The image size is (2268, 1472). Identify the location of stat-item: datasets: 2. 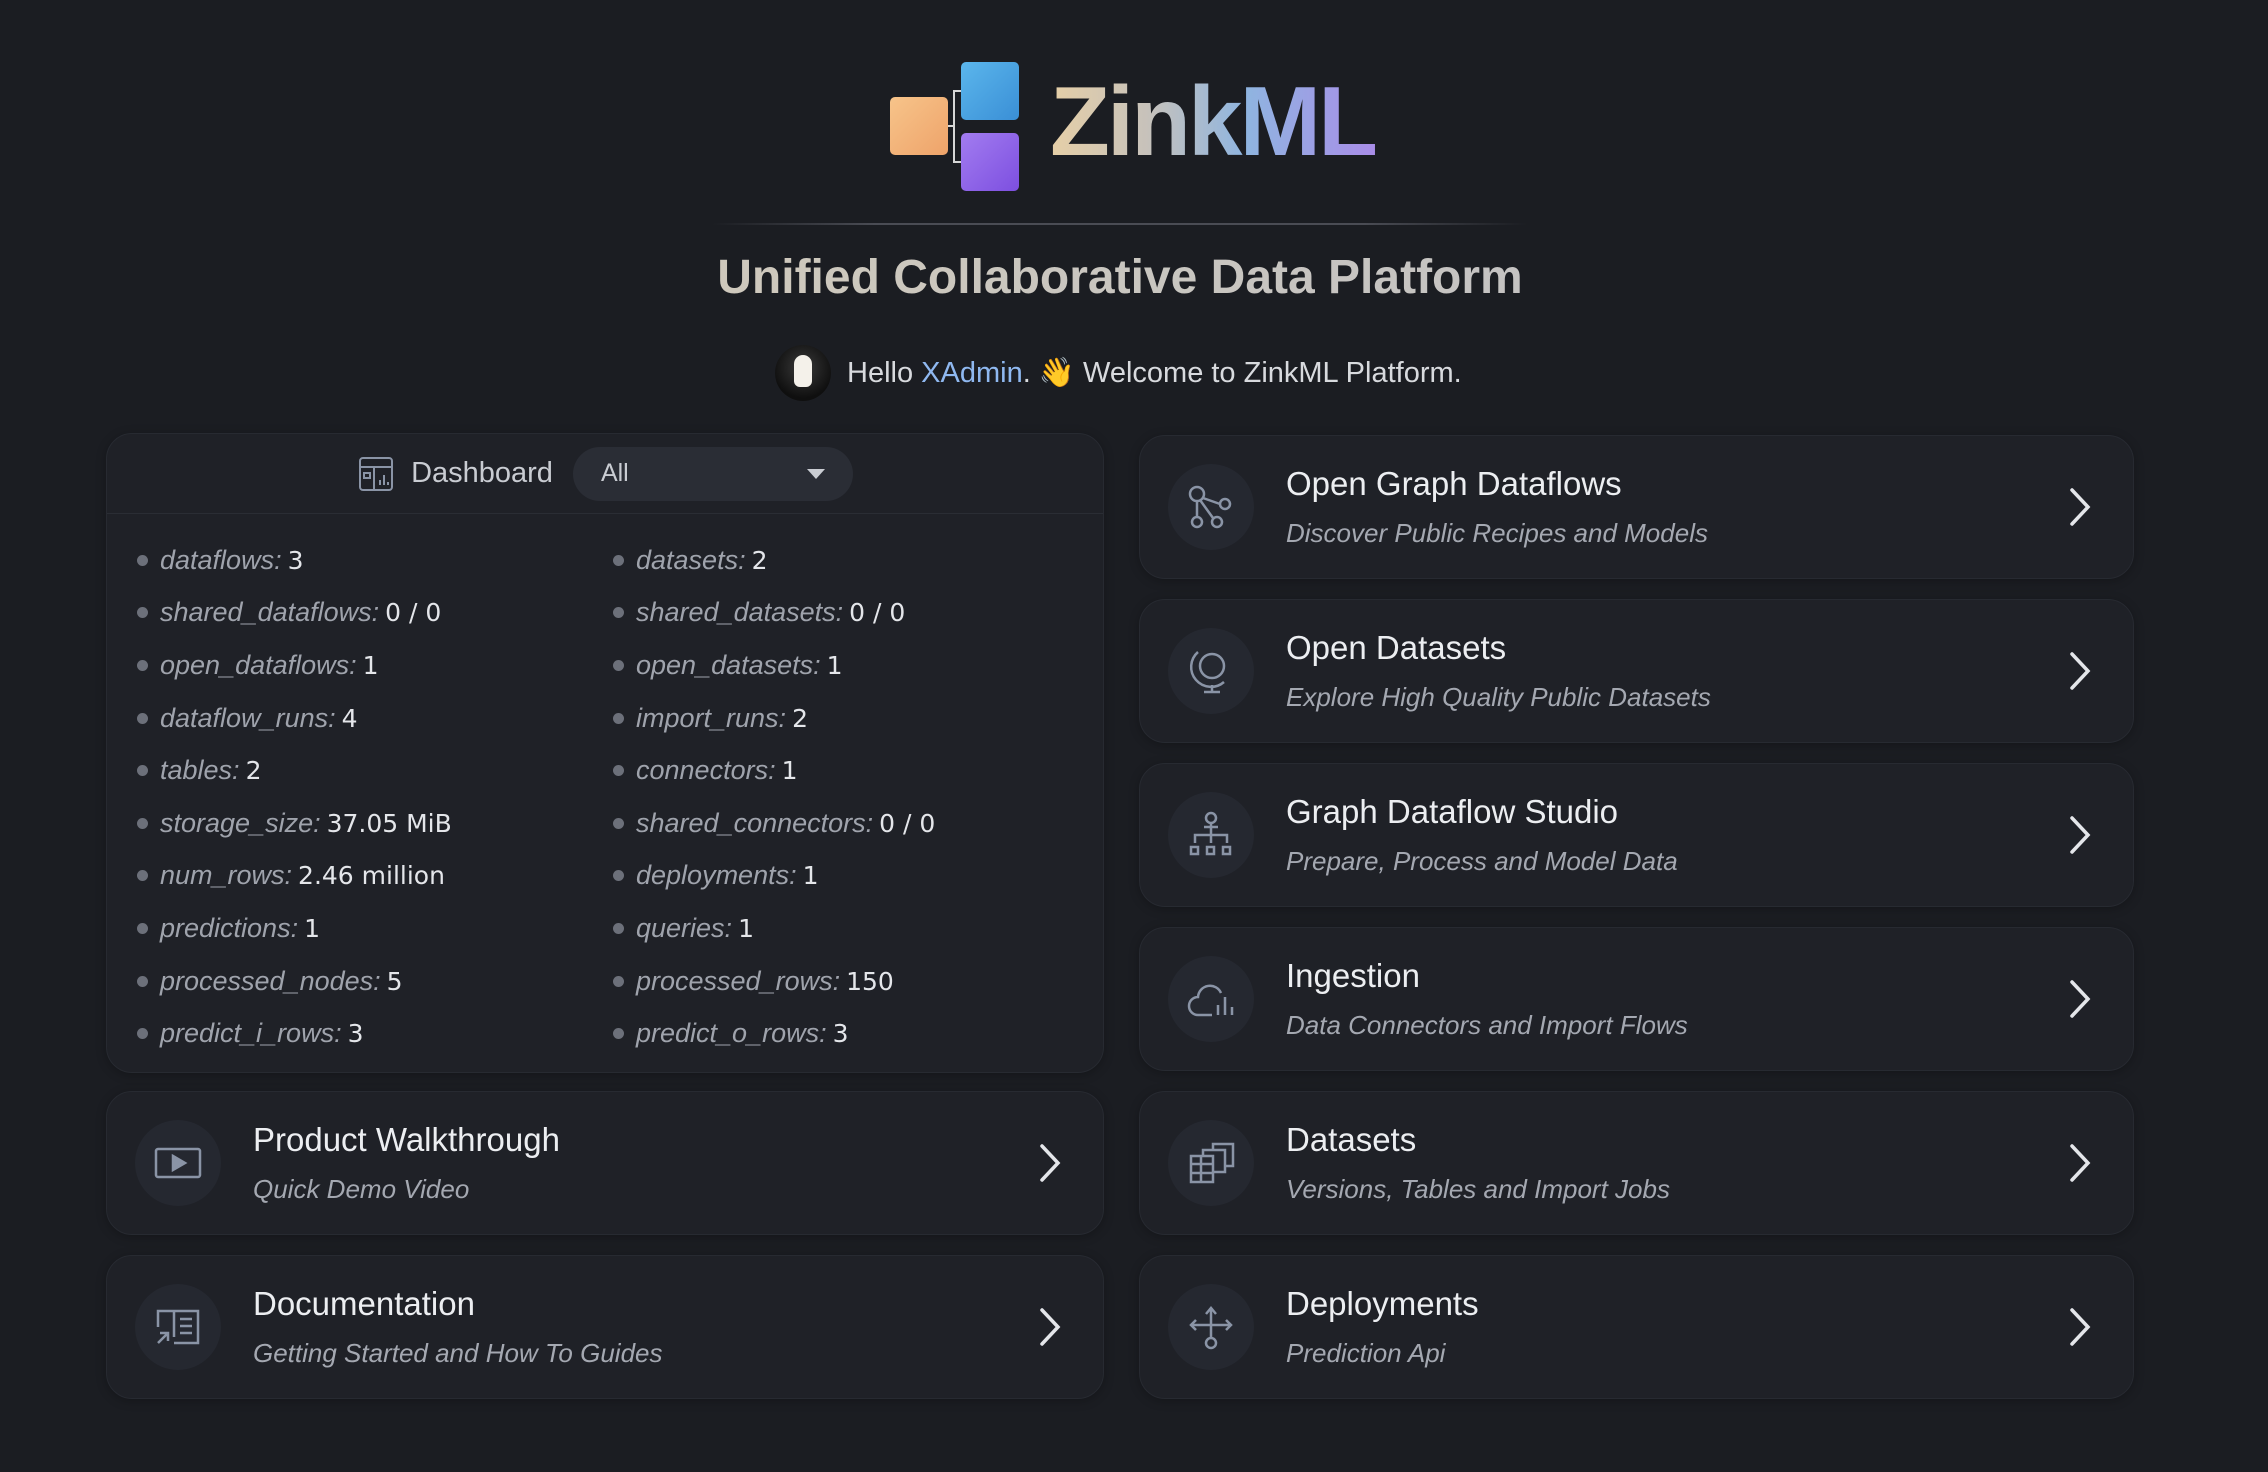
(851, 560).